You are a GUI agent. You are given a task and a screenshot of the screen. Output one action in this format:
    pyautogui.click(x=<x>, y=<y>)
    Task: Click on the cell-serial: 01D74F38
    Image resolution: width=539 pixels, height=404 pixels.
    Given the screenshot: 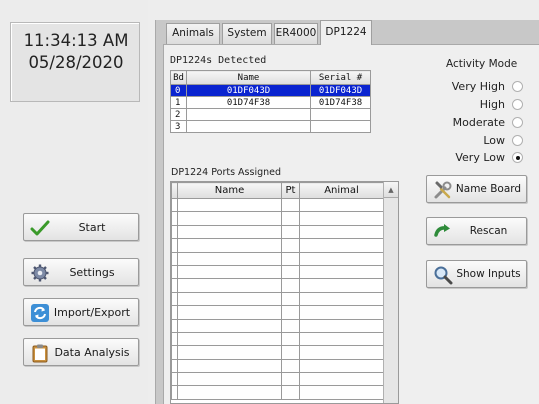 What is the action you would take?
    pyautogui.click(x=340, y=102)
    